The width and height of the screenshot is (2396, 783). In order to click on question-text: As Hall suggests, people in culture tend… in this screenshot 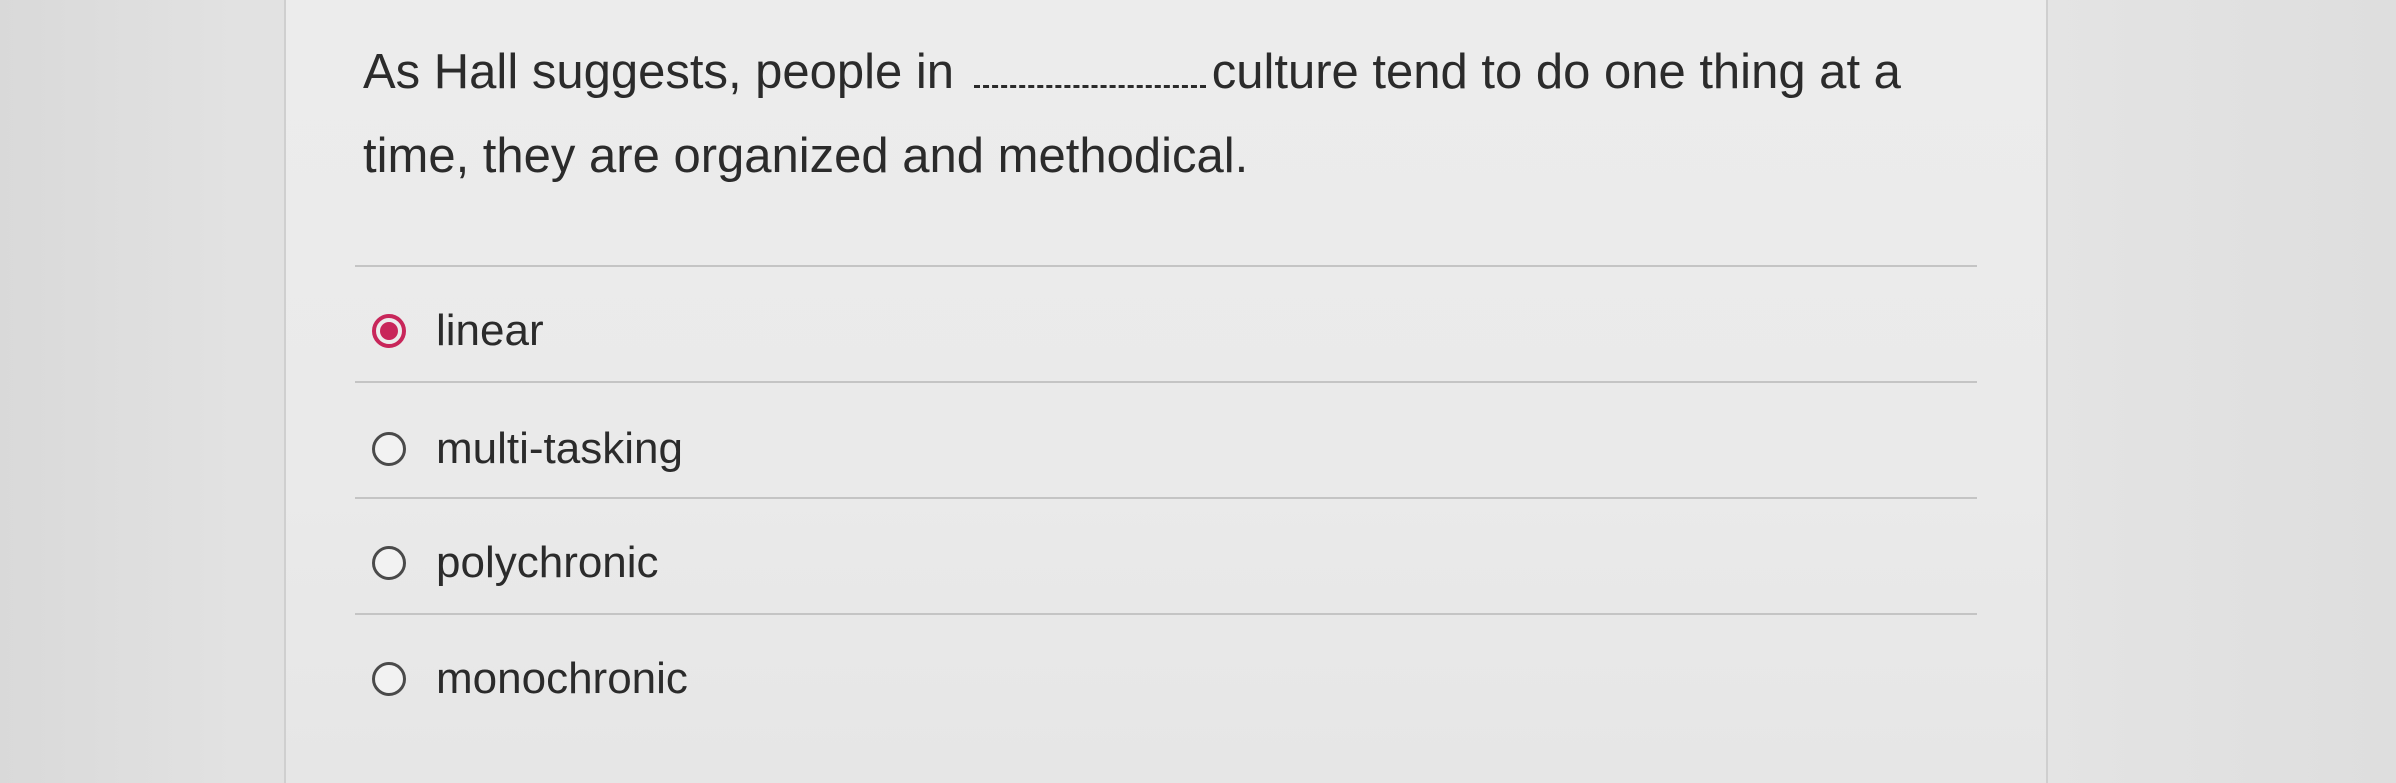, I will do `click(1183, 114)`.